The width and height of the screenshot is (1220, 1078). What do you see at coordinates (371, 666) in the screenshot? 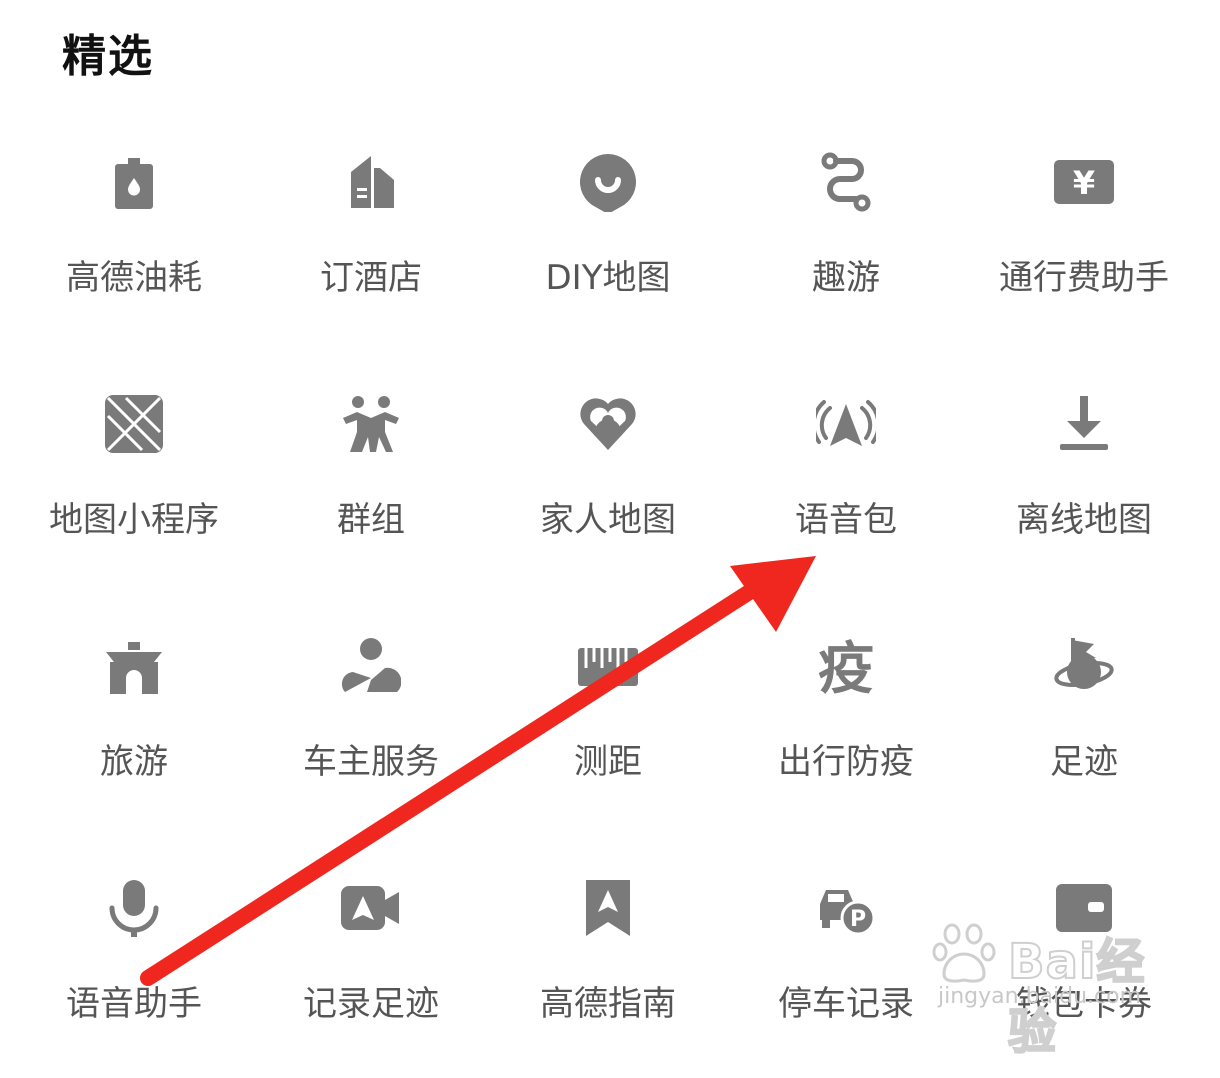
I see `car-owner-icon` at bounding box center [371, 666].